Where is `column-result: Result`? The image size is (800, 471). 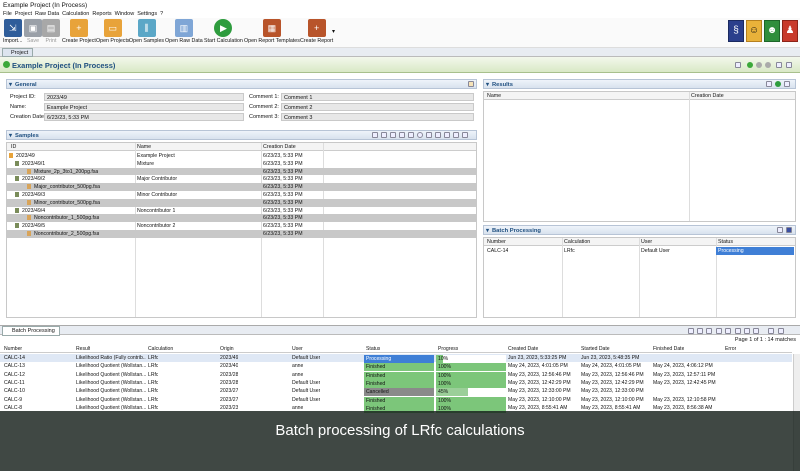
column-result: Result is located at coordinates (83, 349).